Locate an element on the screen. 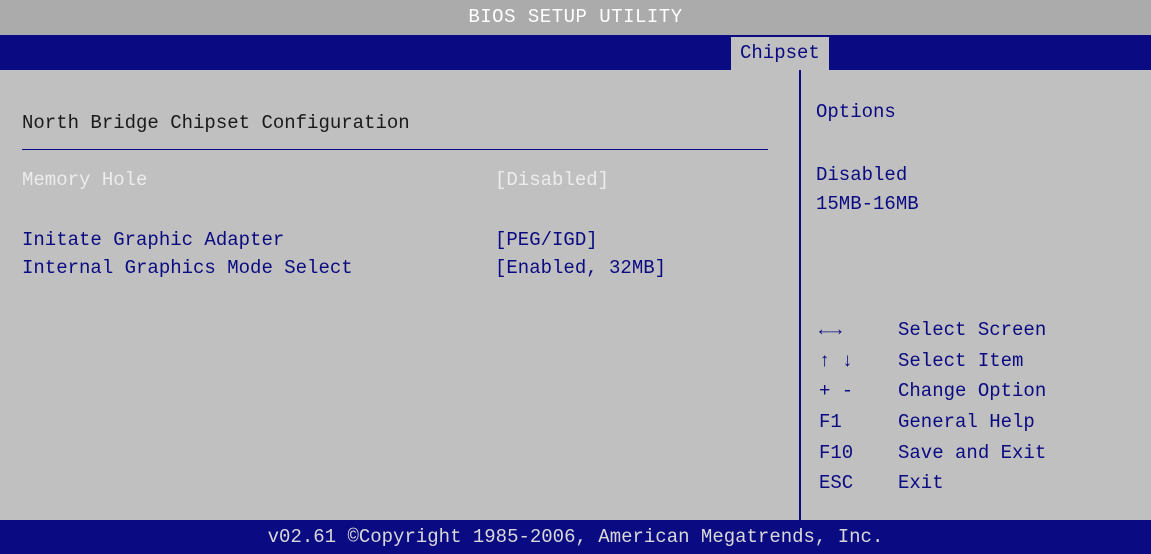 The image size is (1151, 554). bios-title-bar: BIOS SETUP UTILITY is located at coordinates (575, 17).